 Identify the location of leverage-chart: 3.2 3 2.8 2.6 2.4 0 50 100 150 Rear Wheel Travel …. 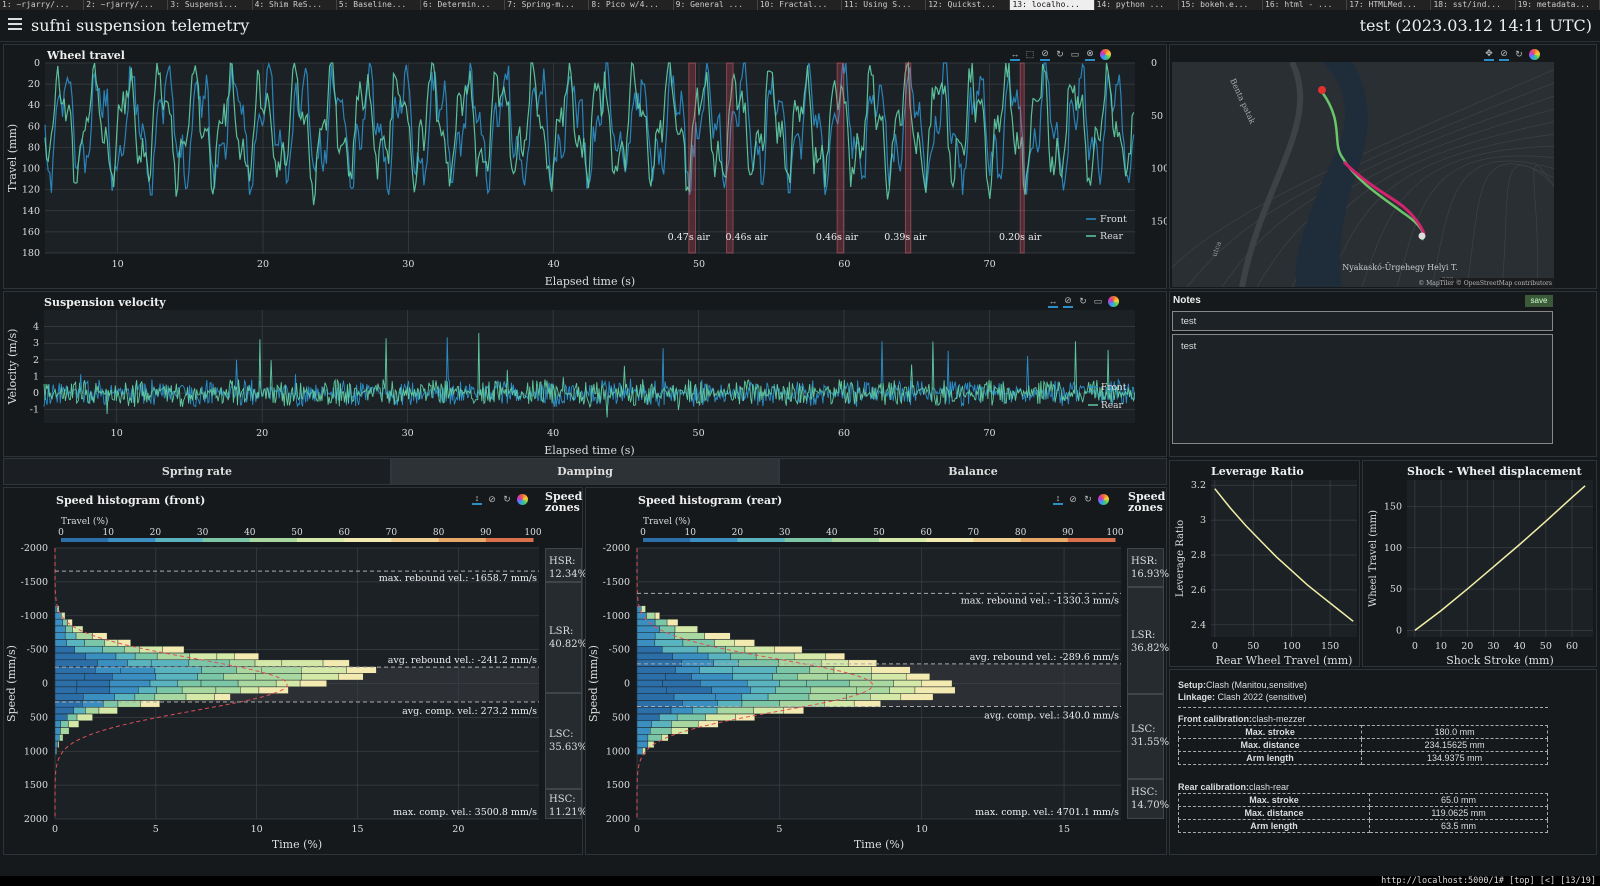
(1264, 570).